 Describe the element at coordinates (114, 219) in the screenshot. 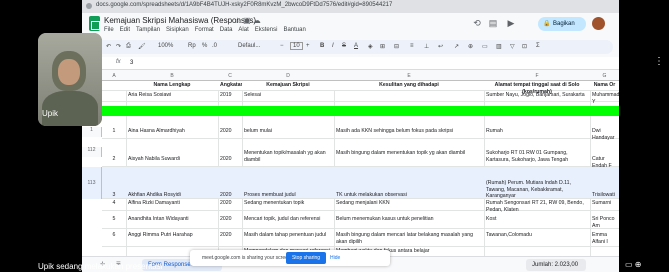

I see `table-cell: 5` at that location.